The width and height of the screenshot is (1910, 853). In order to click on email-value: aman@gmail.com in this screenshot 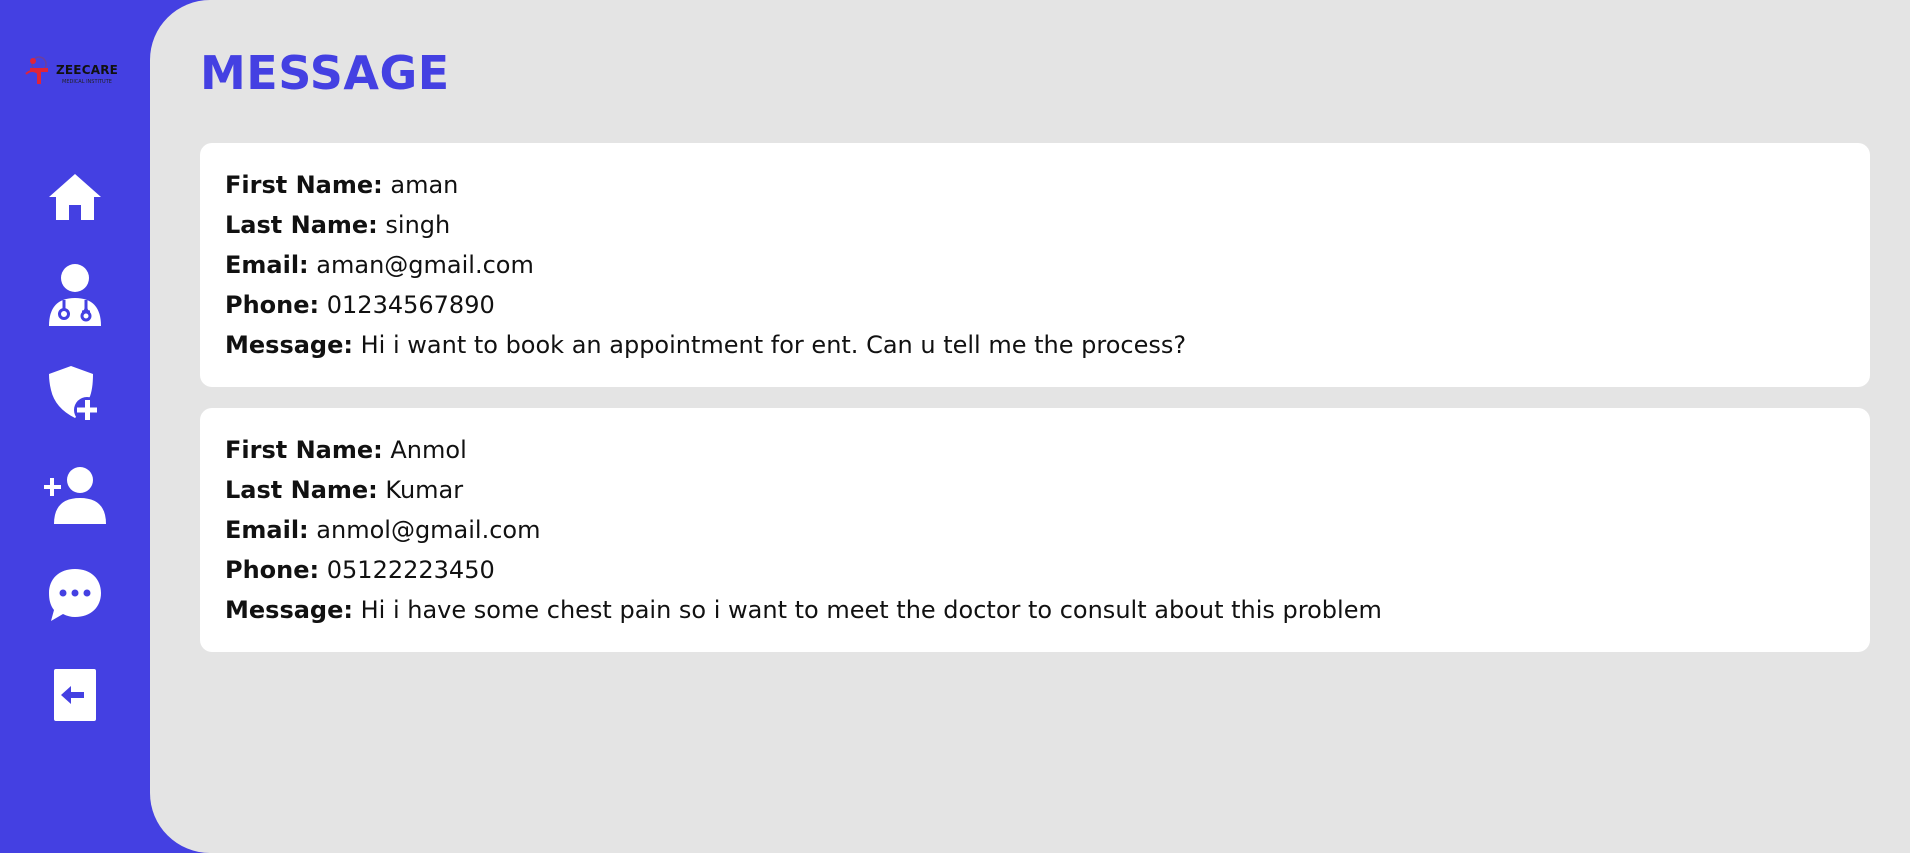, I will do `click(425, 265)`.